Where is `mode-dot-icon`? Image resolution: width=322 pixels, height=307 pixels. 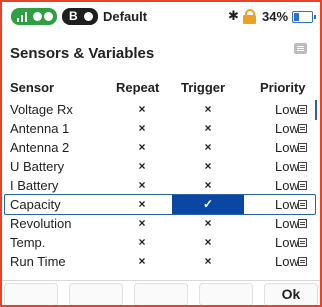 mode-dot-icon is located at coordinates (88, 16).